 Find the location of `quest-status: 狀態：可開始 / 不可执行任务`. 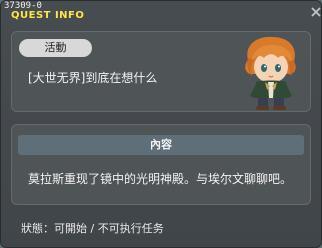

quest-status: 狀態：可開始 / 不可执行任务 is located at coordinates (92, 228).